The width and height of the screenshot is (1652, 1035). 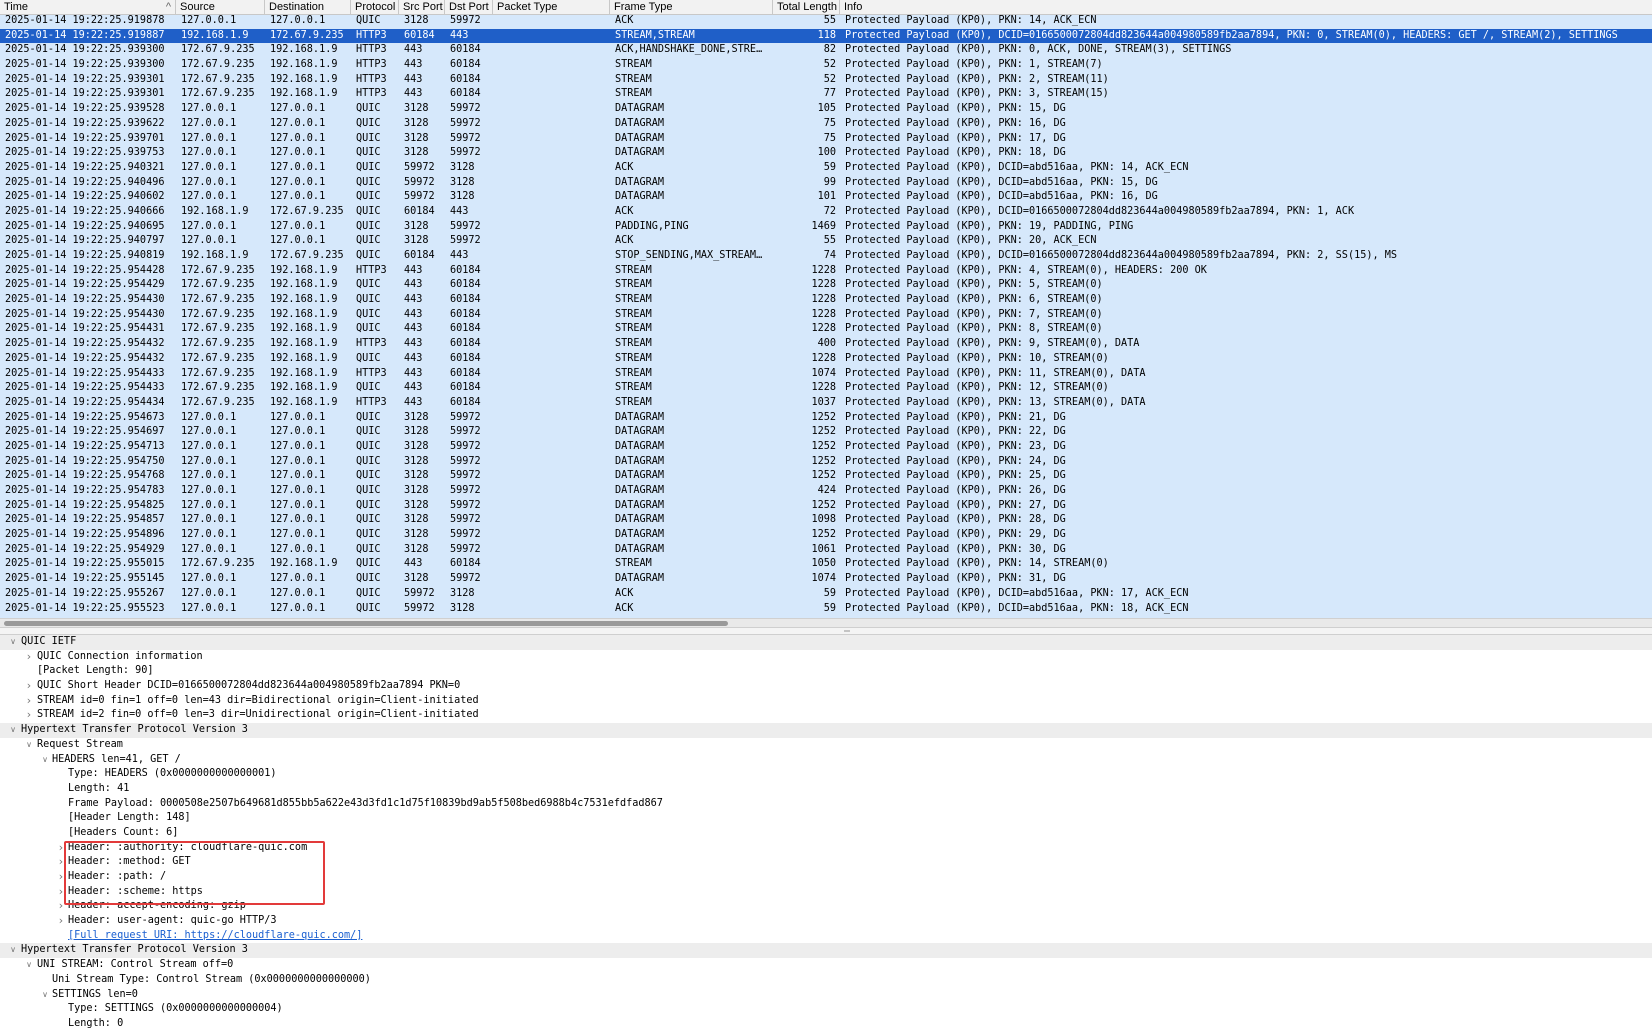 I want to click on scrollbar-thumb, so click(x=366, y=623).